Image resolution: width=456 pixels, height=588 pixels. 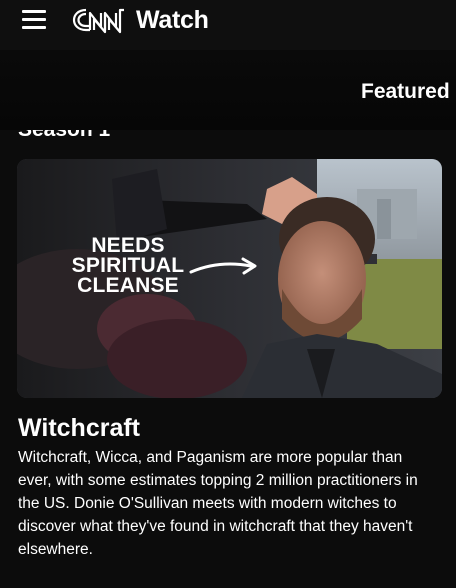 I want to click on cnn-logo-icon, so click(x=101, y=20).